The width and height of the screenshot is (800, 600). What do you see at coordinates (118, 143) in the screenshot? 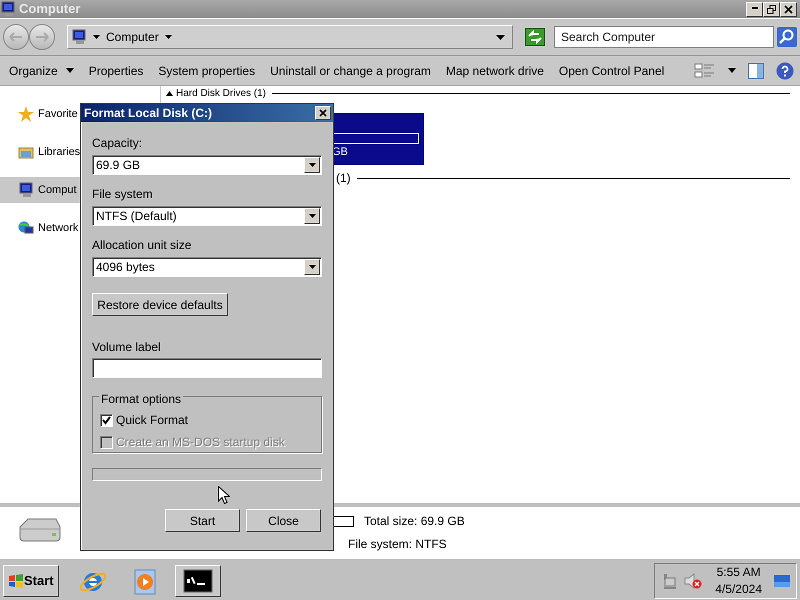
I see `field-label: Capacity:` at bounding box center [118, 143].